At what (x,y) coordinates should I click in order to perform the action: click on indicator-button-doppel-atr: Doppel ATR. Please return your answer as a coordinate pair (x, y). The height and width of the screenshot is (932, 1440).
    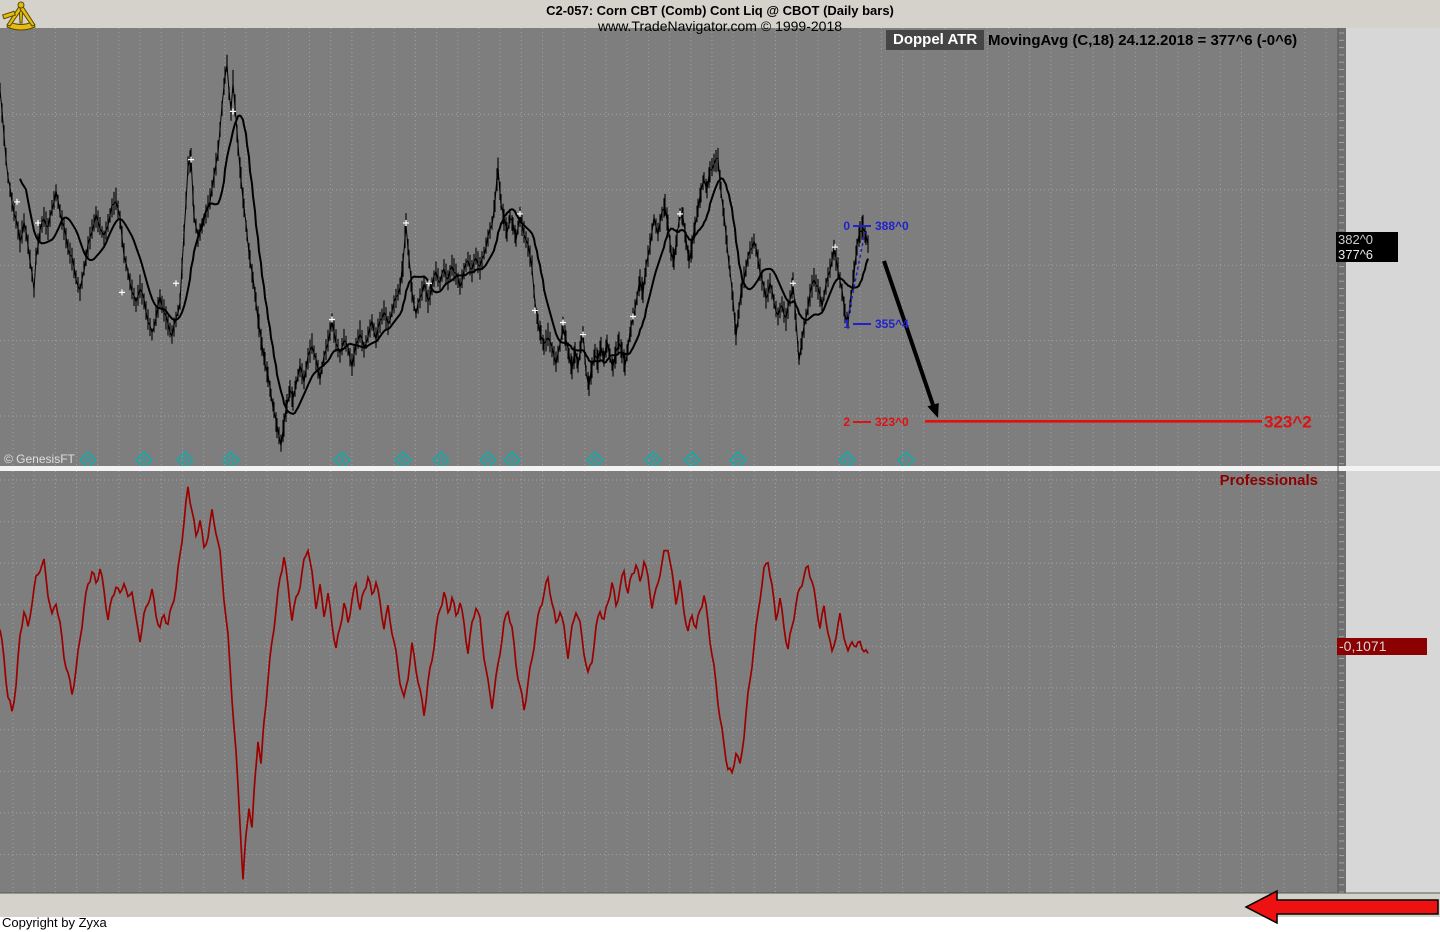
    Looking at the image, I should click on (935, 40).